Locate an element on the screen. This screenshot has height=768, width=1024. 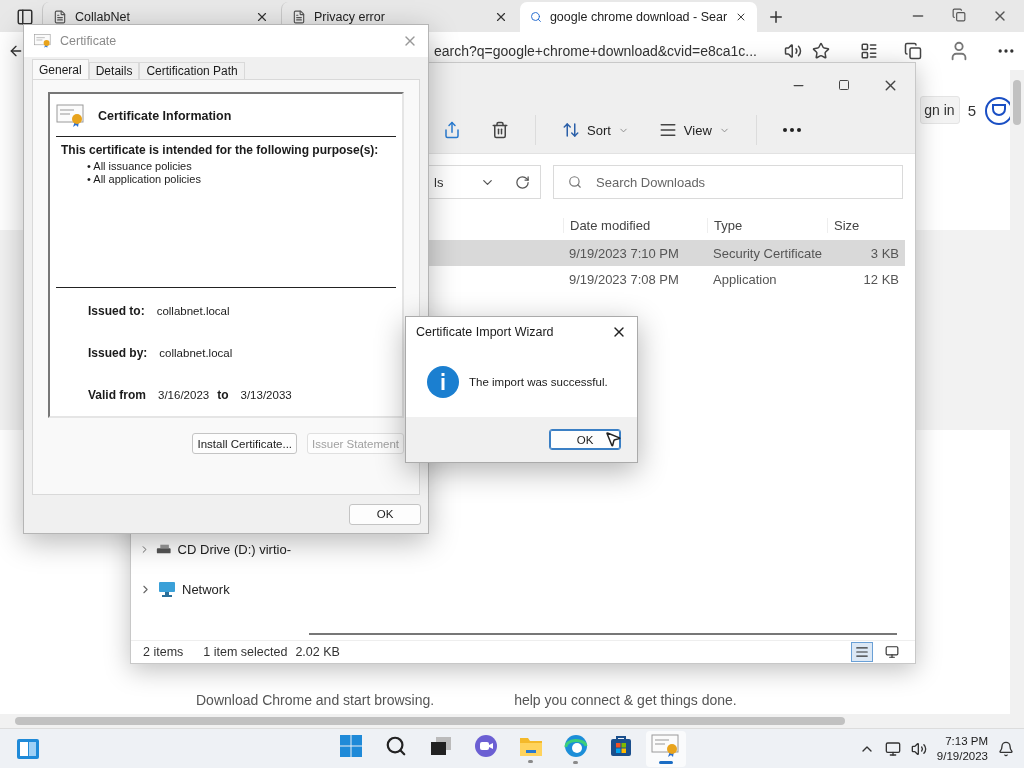
policy-item: • All application policies is located at coordinates (144, 179).